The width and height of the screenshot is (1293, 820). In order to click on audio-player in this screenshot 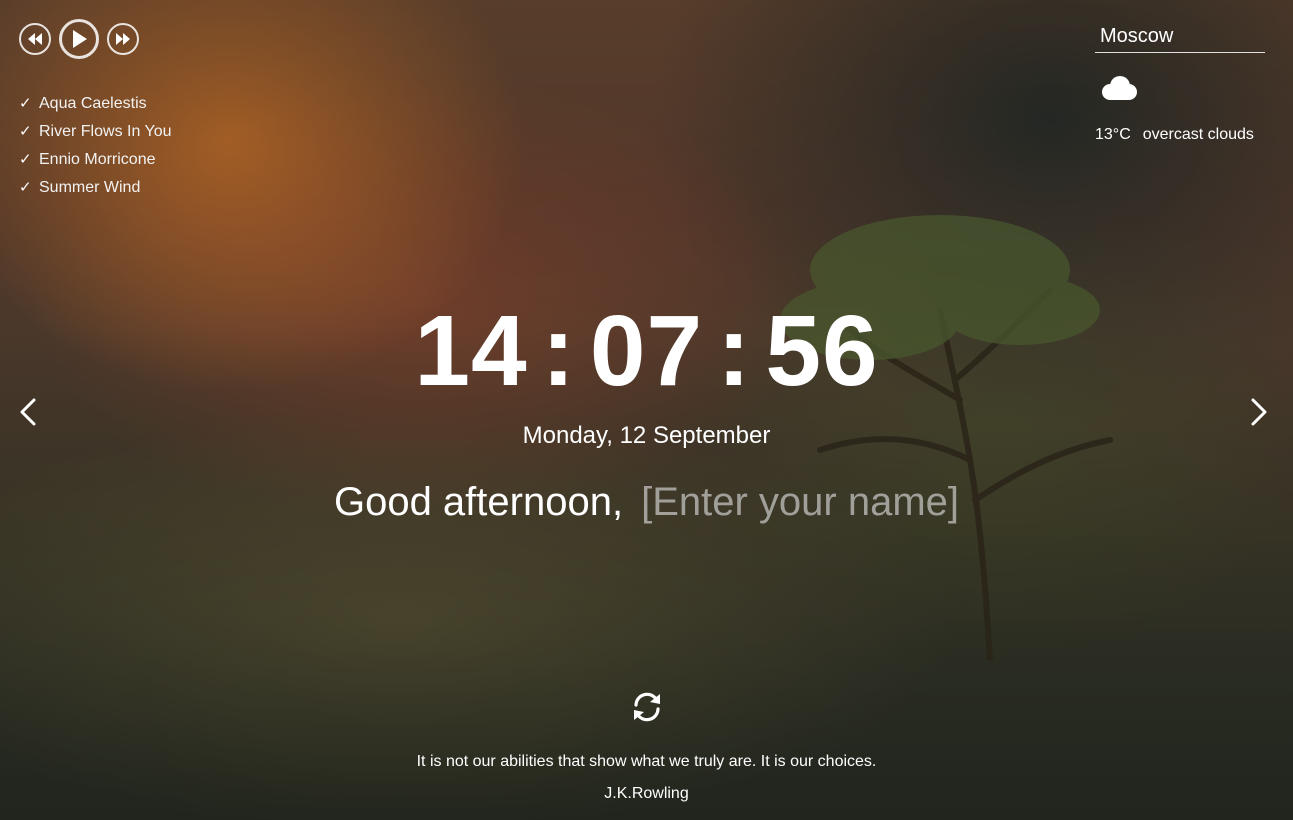, I will do `click(79, 39)`.